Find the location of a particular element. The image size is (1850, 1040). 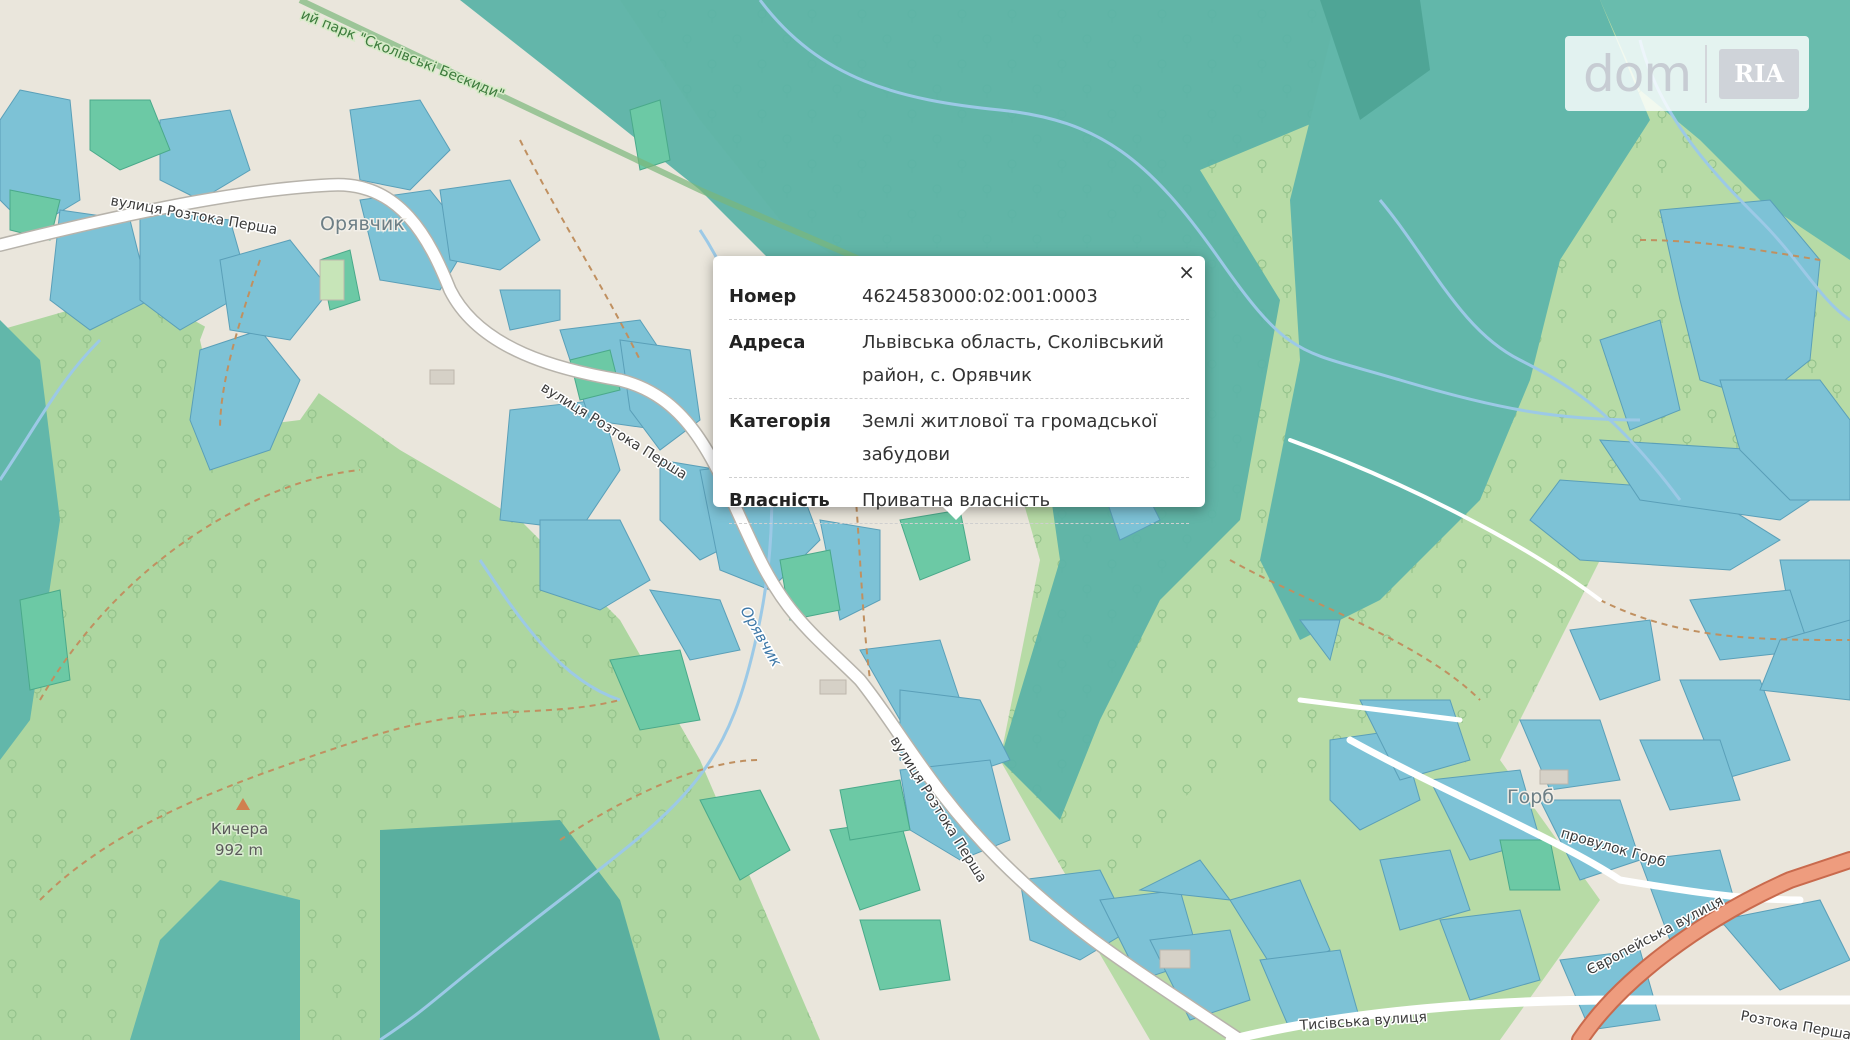

popup-key: Адреса is located at coordinates (767, 342).